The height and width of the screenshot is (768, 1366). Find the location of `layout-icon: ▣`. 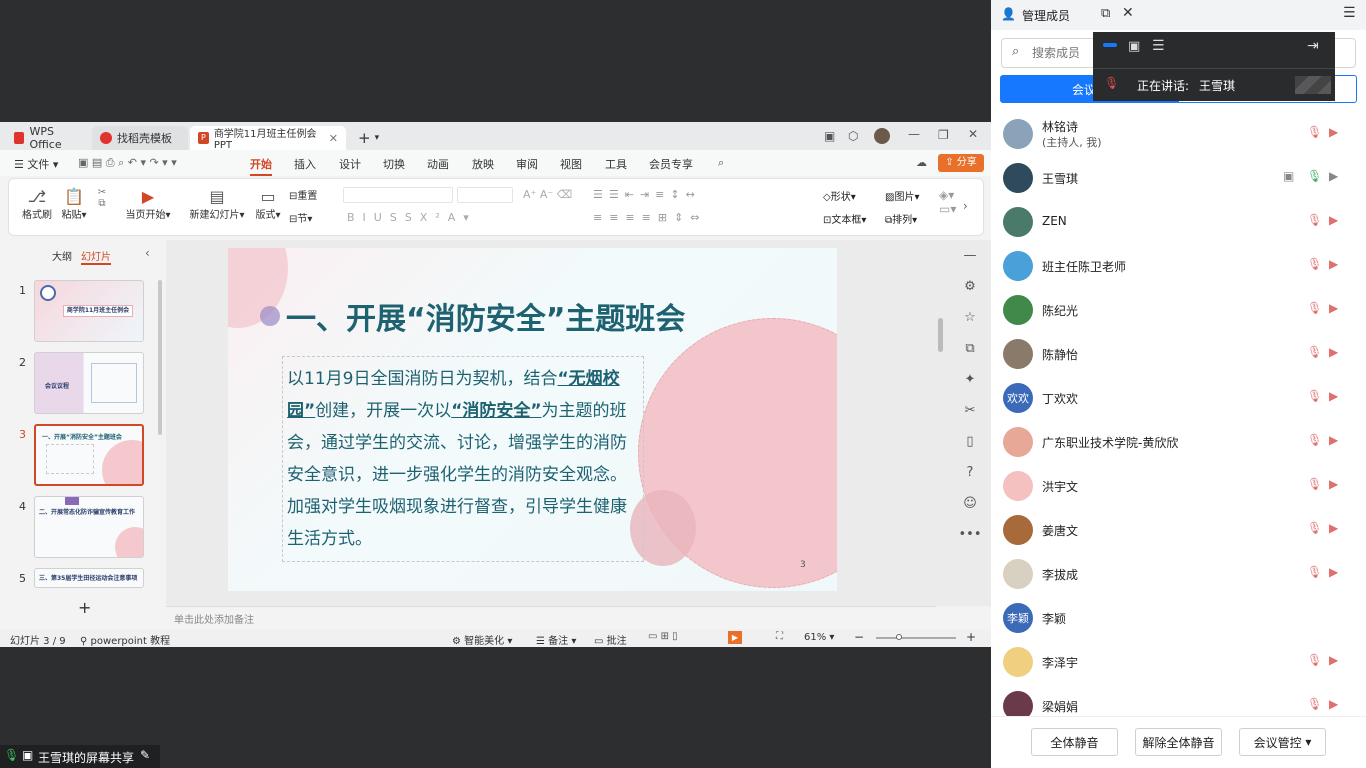

layout-icon: ▣ is located at coordinates (829, 136).